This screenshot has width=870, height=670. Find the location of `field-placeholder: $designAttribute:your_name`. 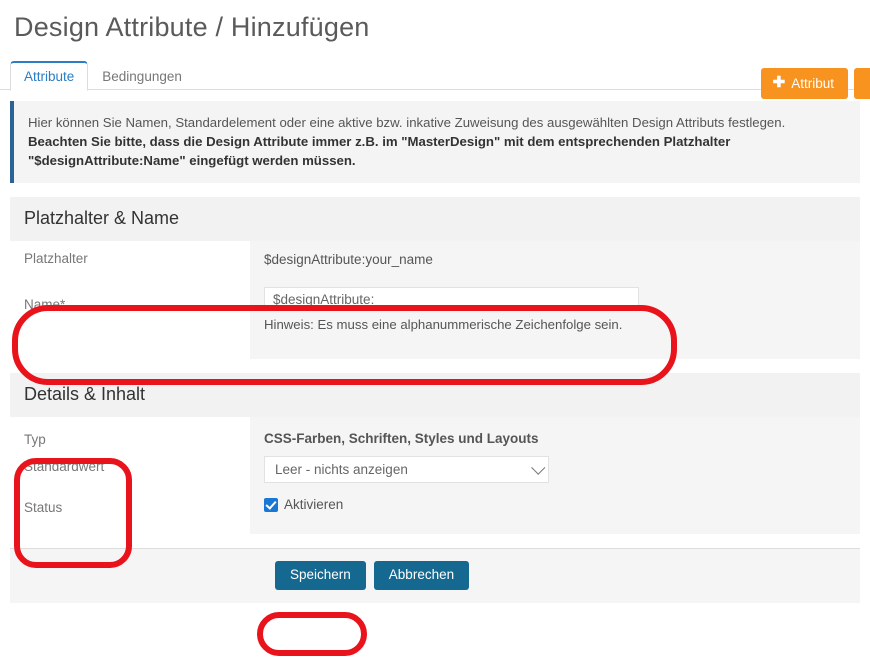

field-placeholder: $designAttribute:your_name is located at coordinates (555, 259).